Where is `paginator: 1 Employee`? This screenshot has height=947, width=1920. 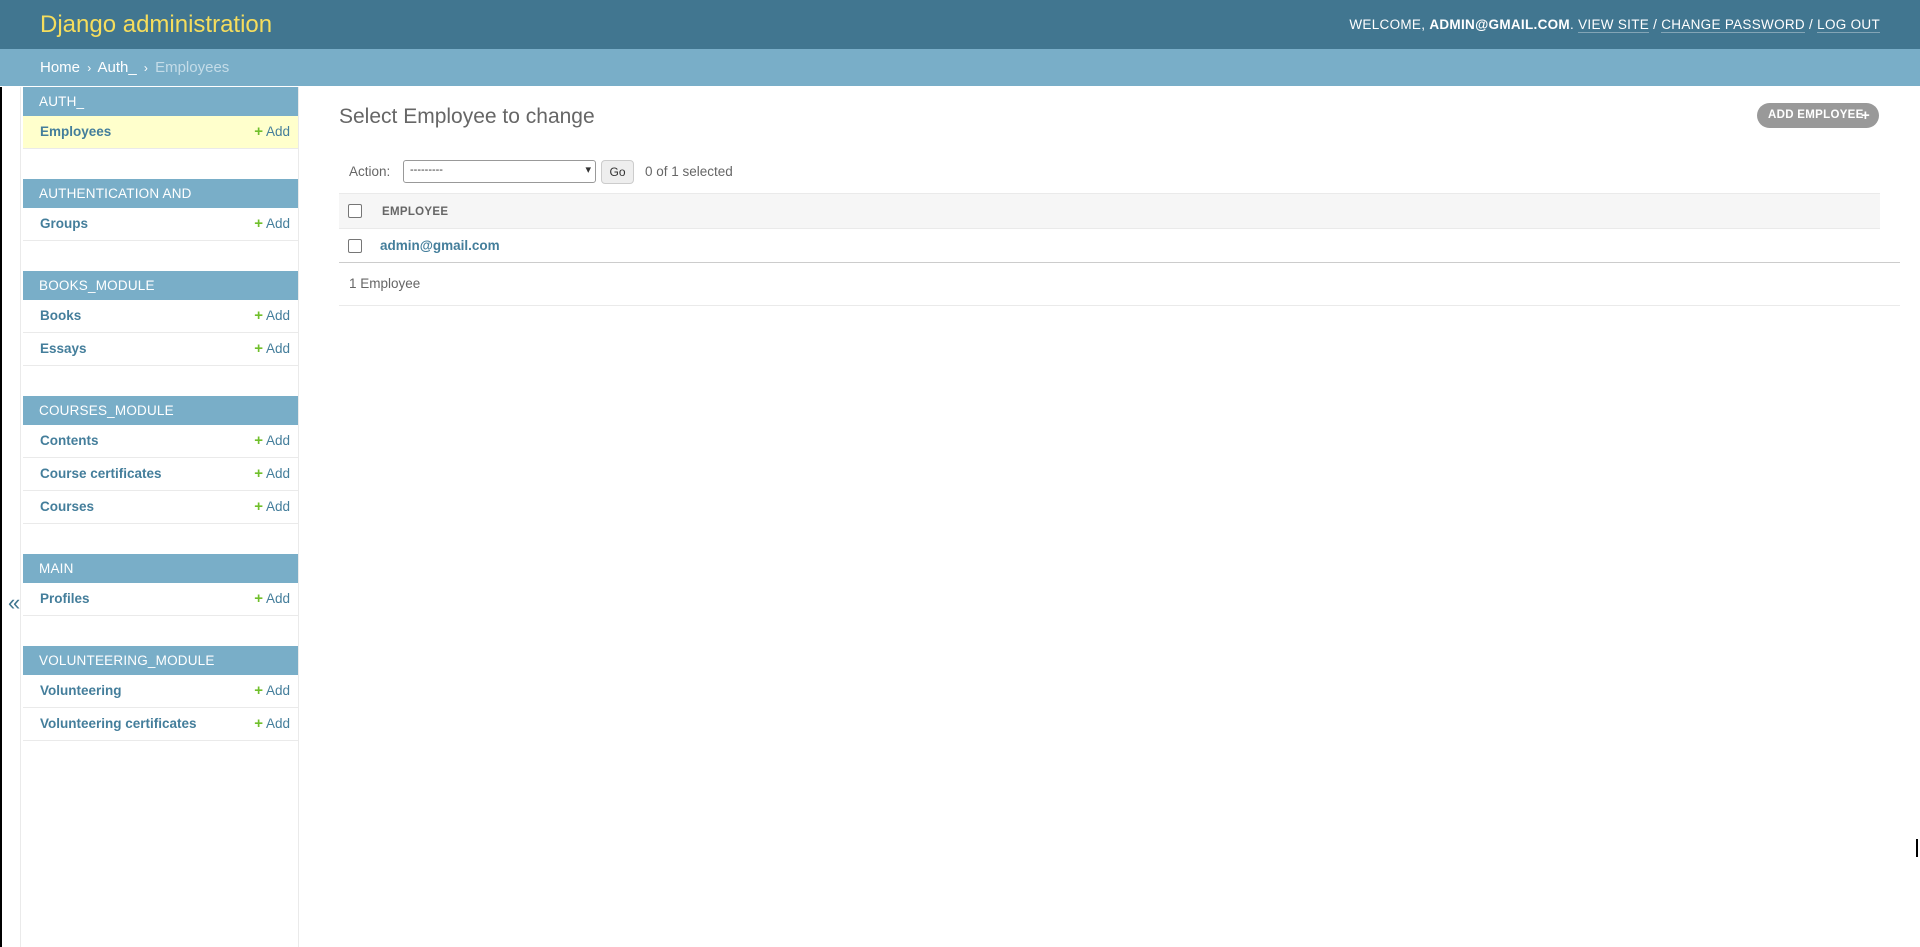
paginator: 1 Employee is located at coordinates (1119, 285).